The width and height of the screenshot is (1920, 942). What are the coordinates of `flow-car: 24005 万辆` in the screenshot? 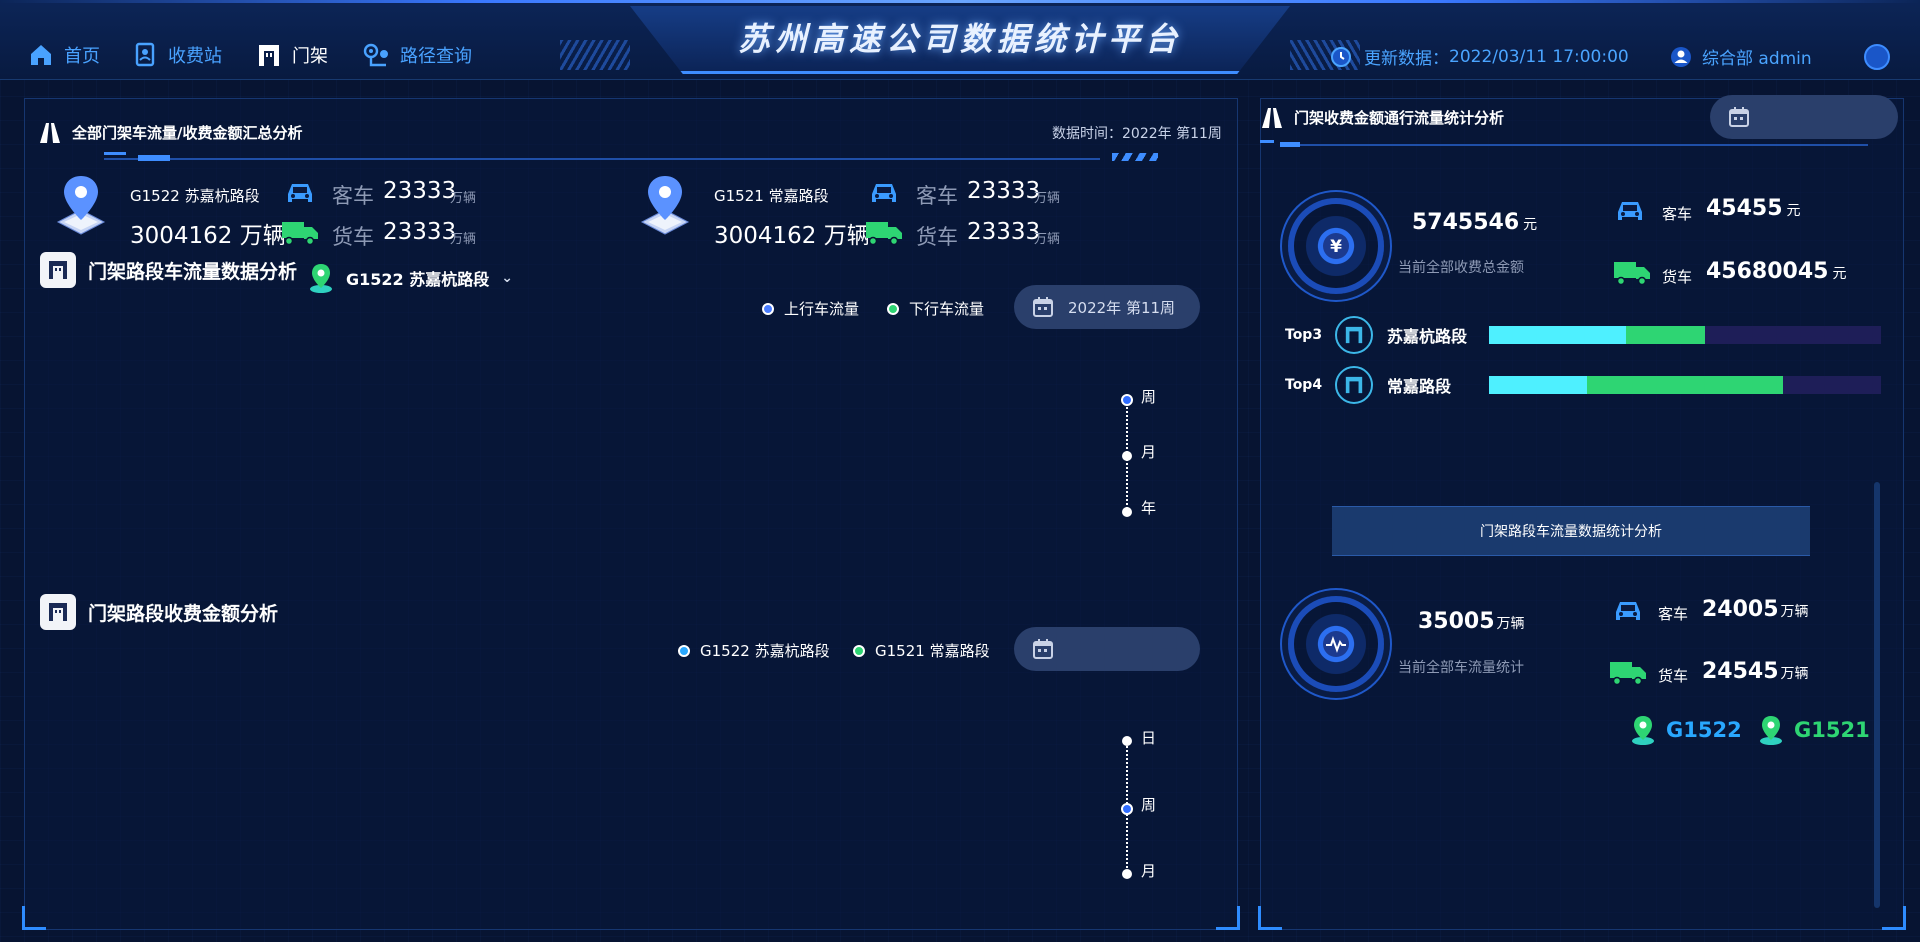 It's located at (1755, 609).